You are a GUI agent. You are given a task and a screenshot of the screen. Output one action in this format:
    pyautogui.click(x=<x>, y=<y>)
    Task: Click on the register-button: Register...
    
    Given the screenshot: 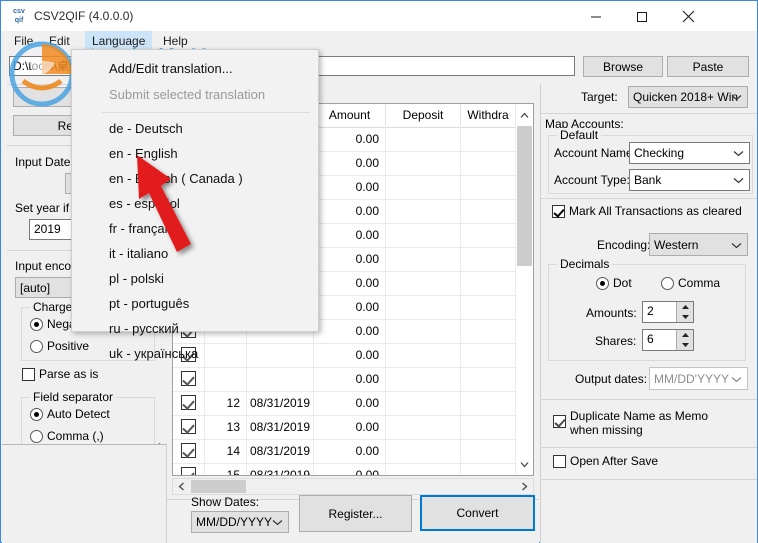 What is the action you would take?
    pyautogui.click(x=355, y=513)
    